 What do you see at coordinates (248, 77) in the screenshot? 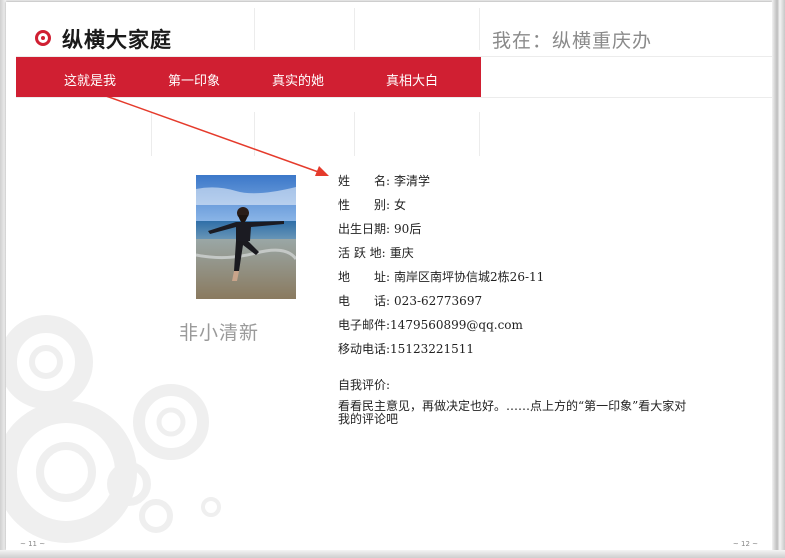
I see `nav-bar: 这就是我 第一印象 真实的她 真相大白` at bounding box center [248, 77].